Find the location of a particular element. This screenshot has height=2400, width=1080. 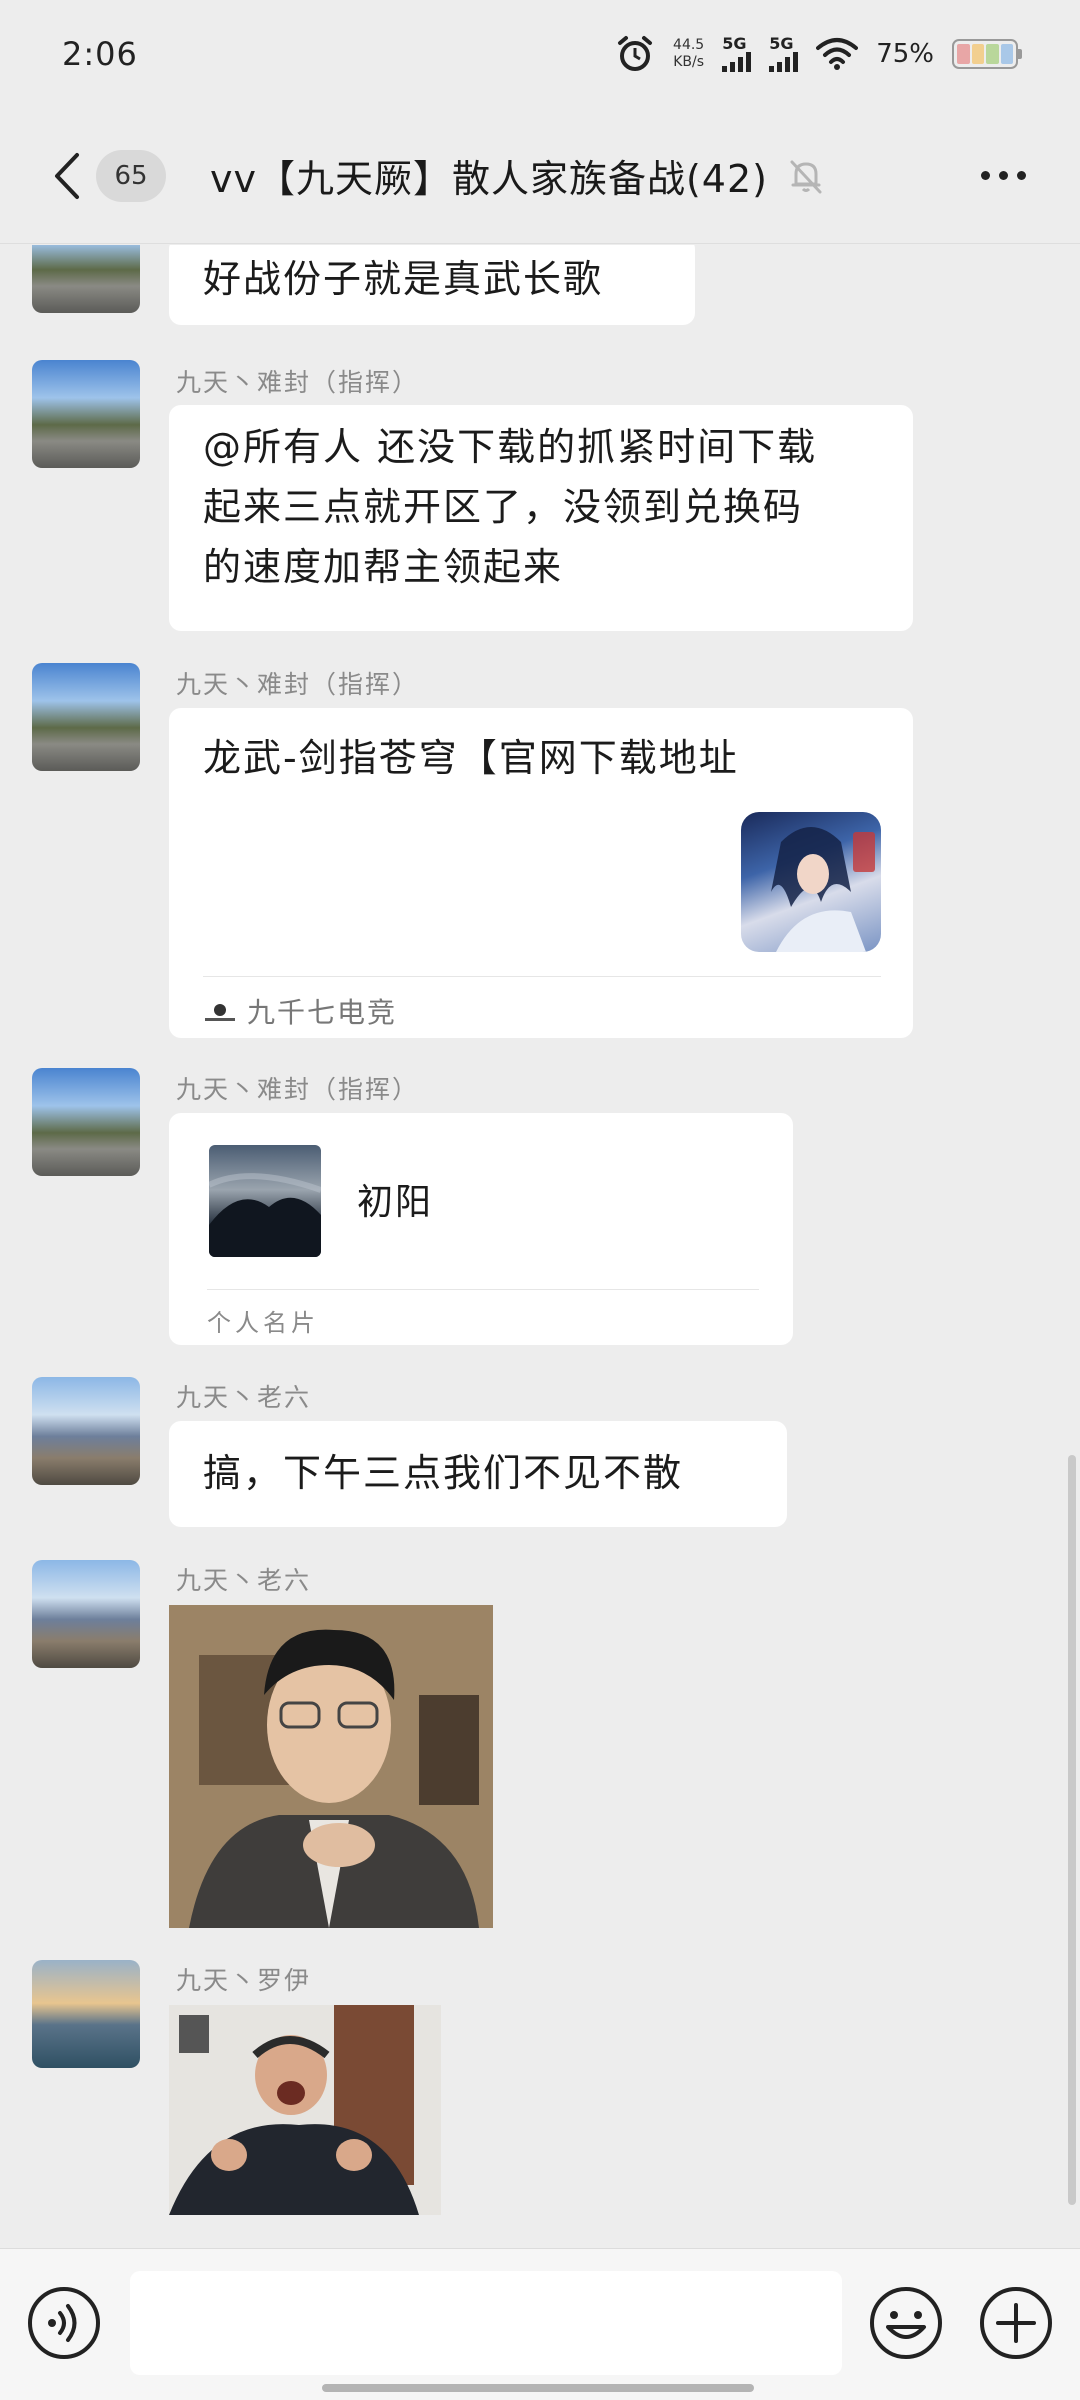

network-speed: 44.5 KB/s is located at coordinates (688, 54).